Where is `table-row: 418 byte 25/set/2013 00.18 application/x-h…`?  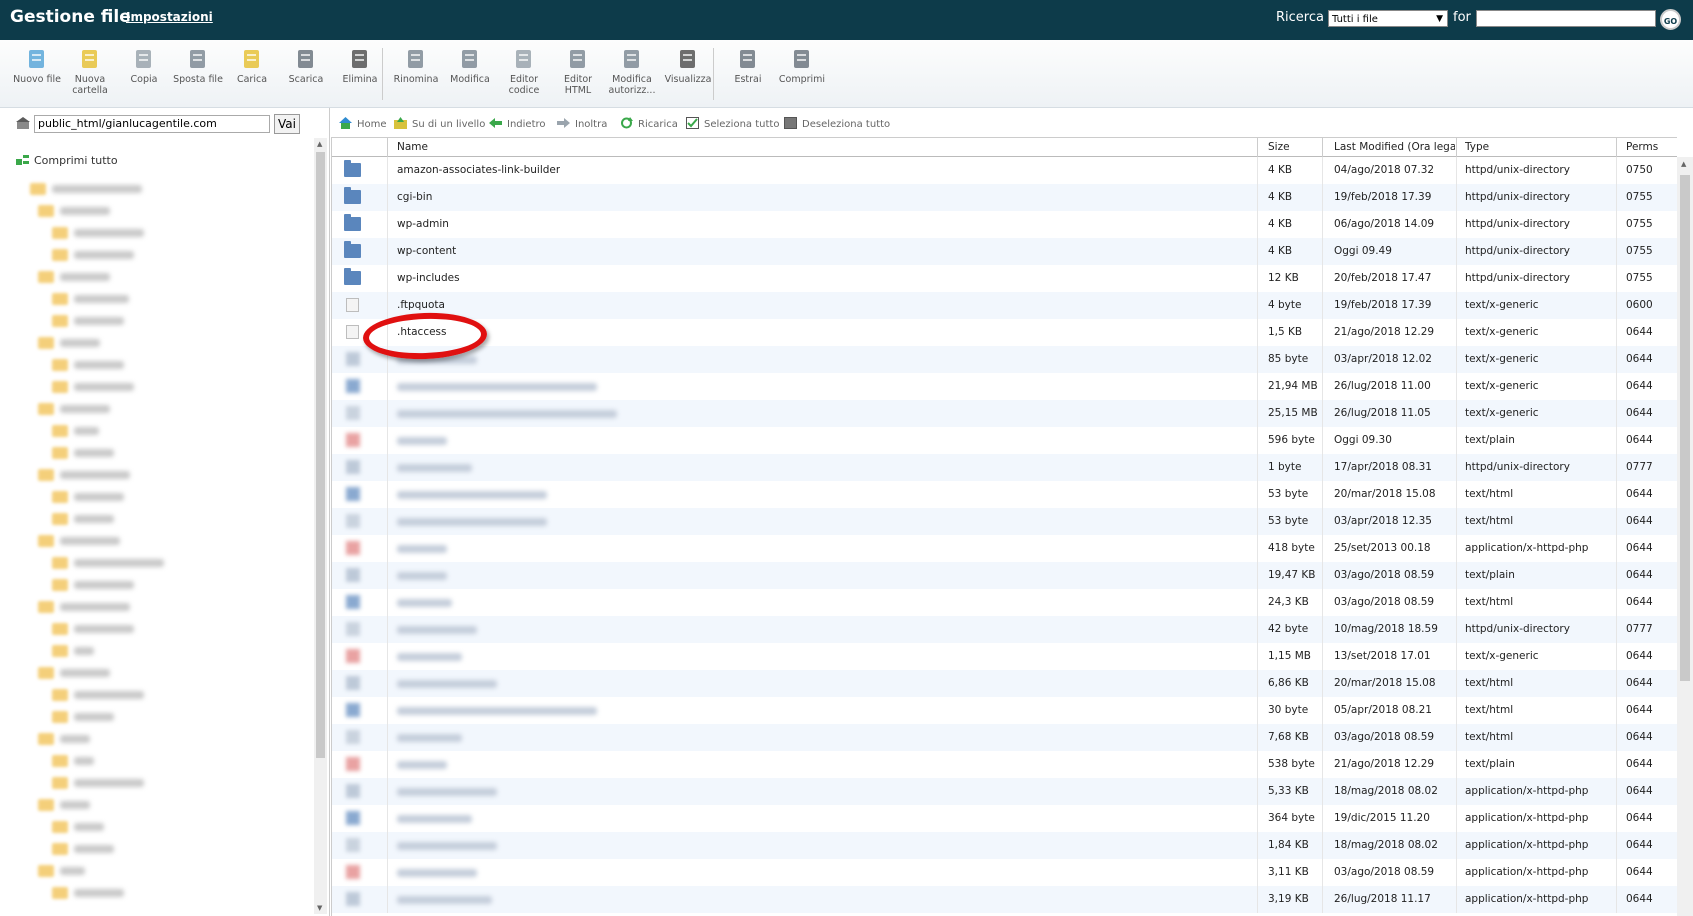 table-row: 418 byte 25/set/2013 00.18 application/x-h… is located at coordinates (1004, 548).